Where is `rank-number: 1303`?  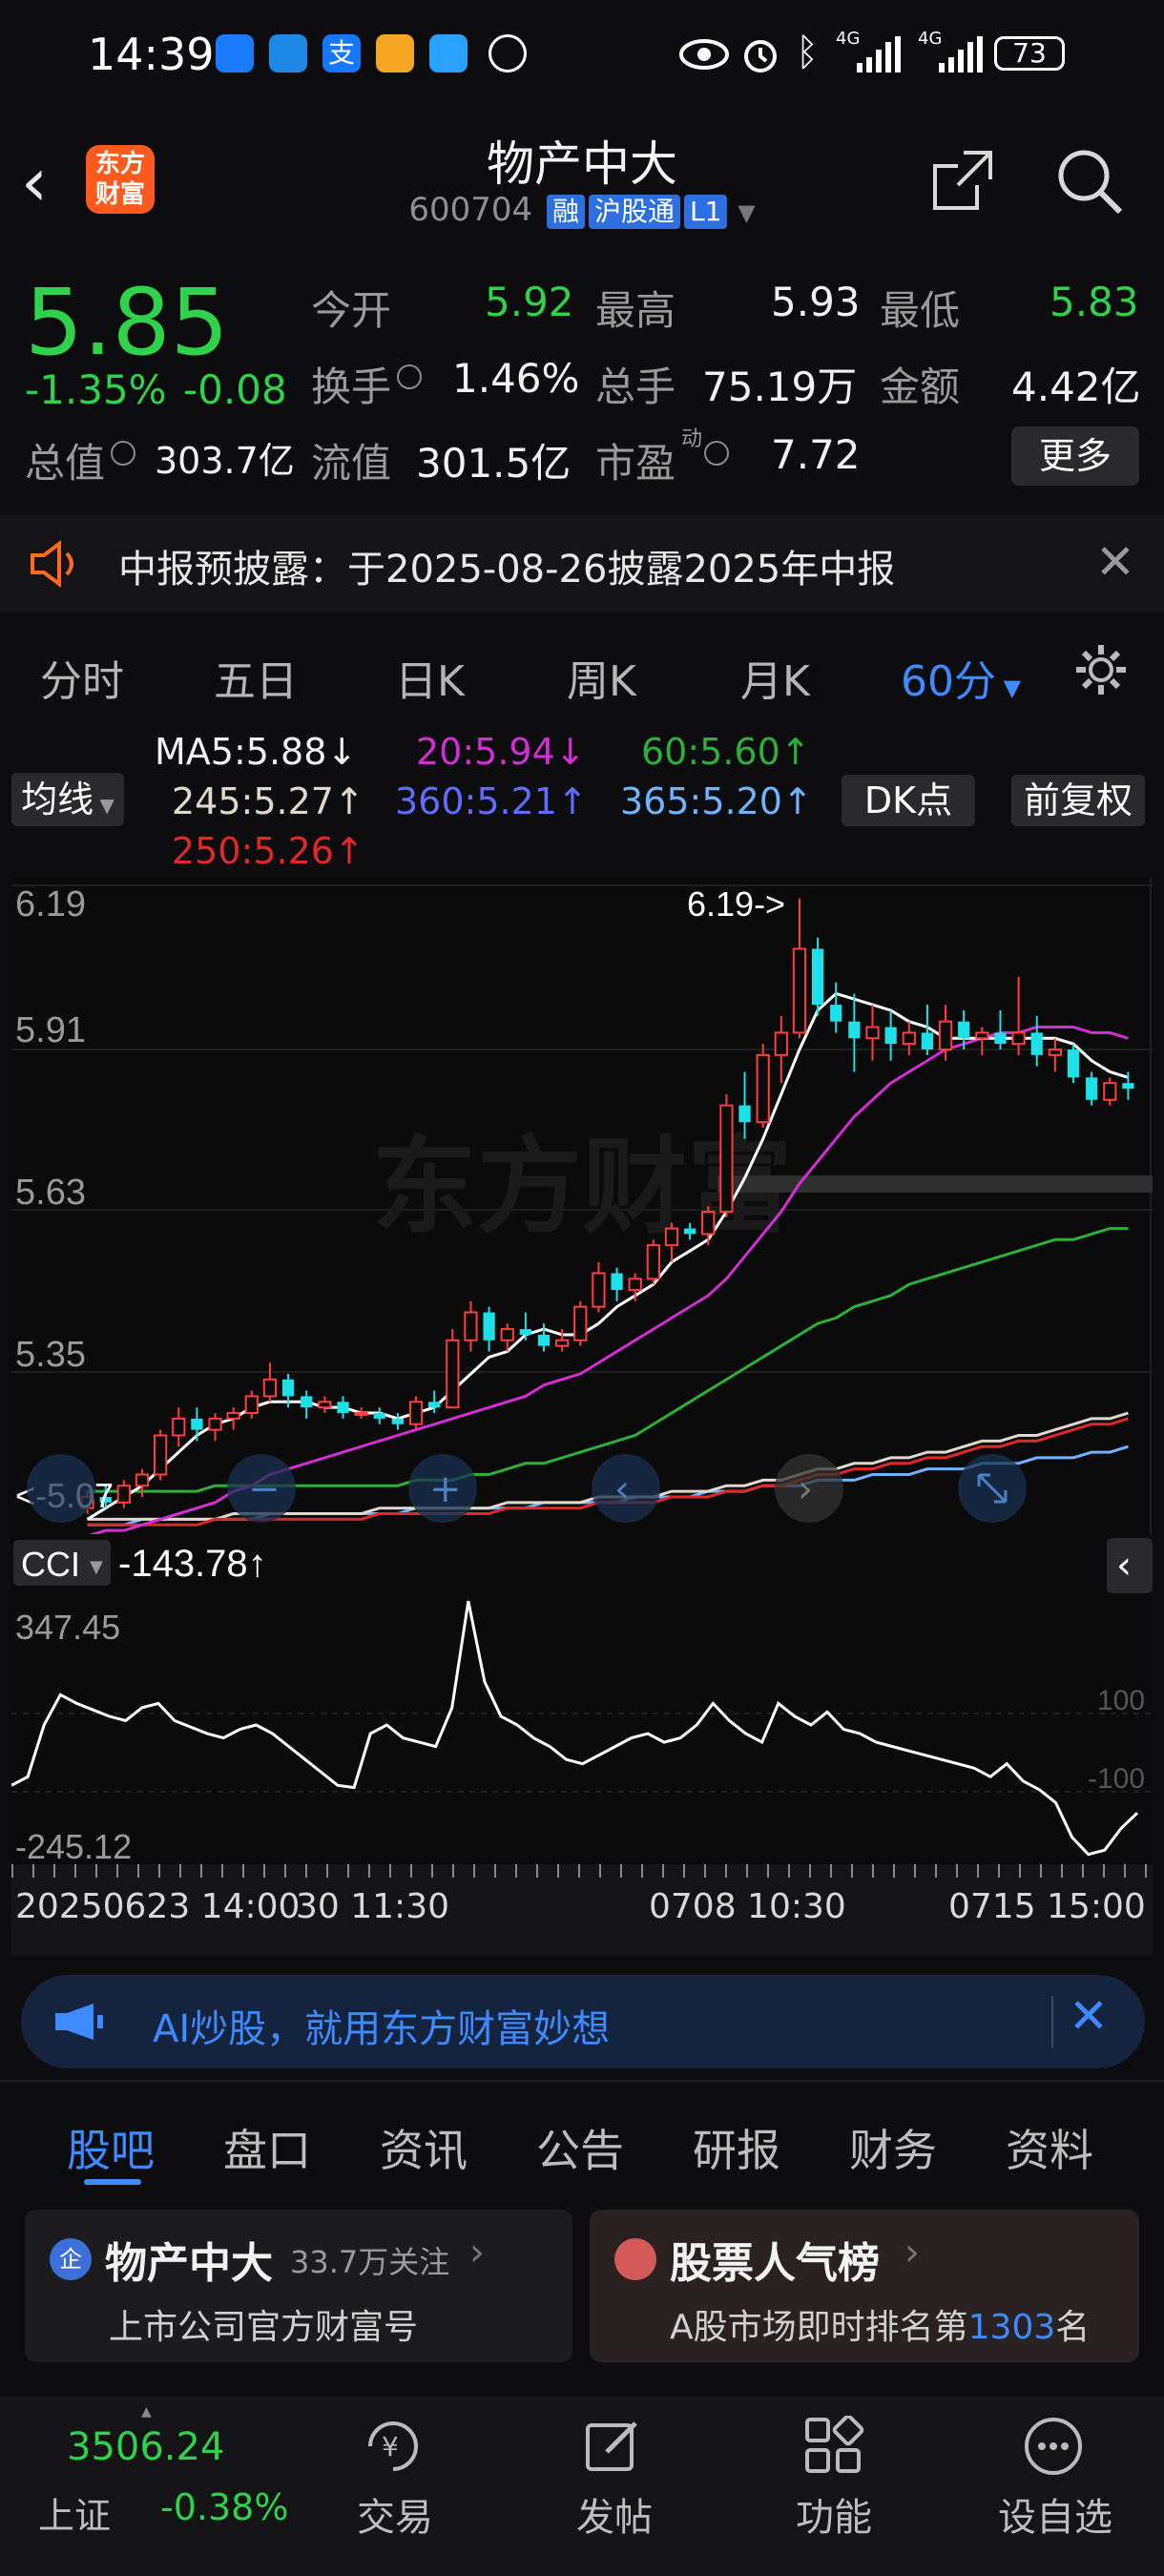
rank-number: 1303 is located at coordinates (1011, 2327).